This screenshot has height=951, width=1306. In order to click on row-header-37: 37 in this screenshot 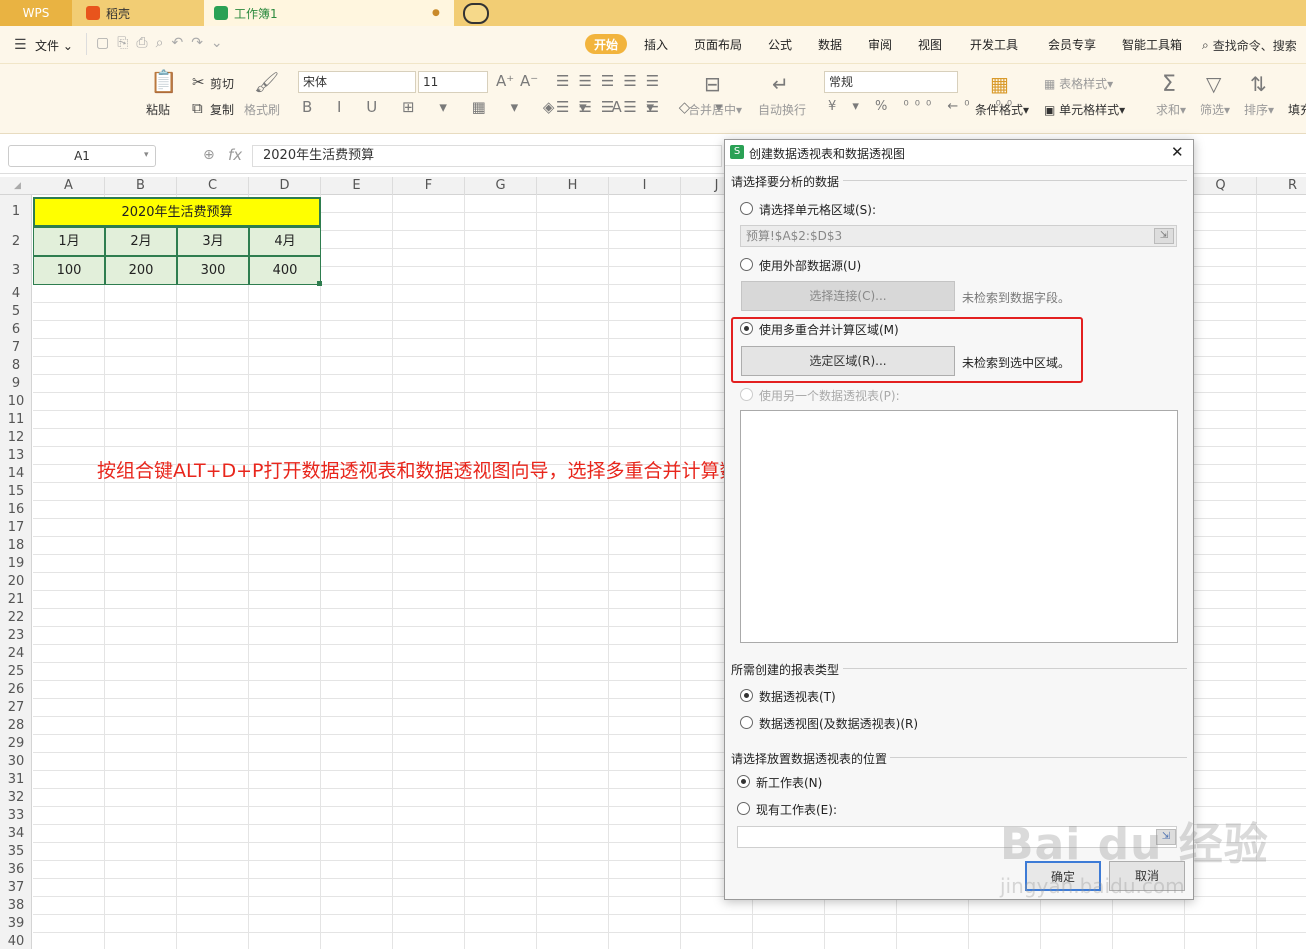, I will do `click(16, 888)`.